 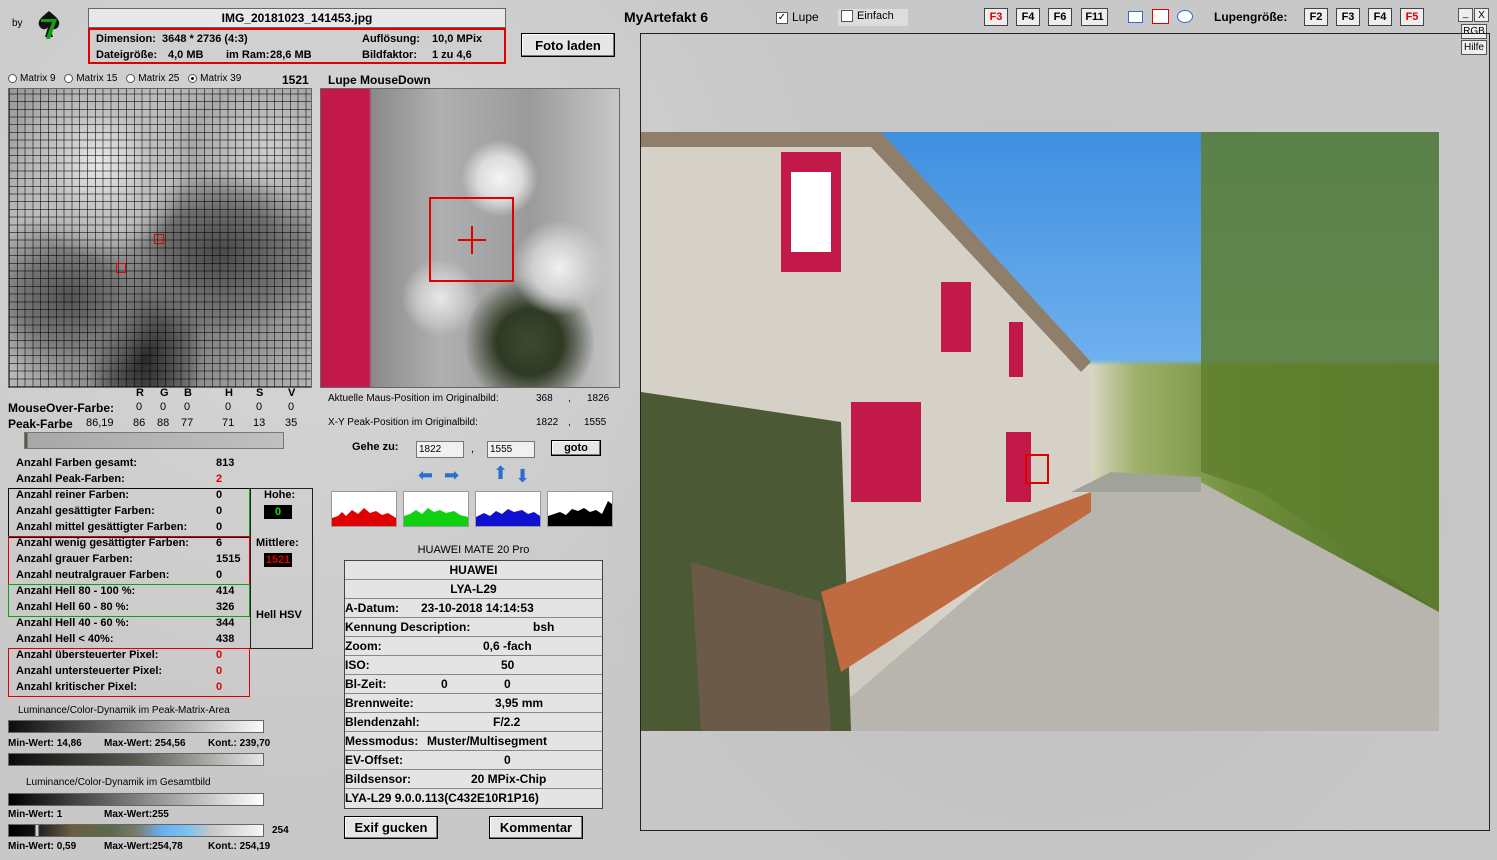 I want to click on stat-critical-label: Anzahl kritischer Pixel:, so click(x=77, y=687).